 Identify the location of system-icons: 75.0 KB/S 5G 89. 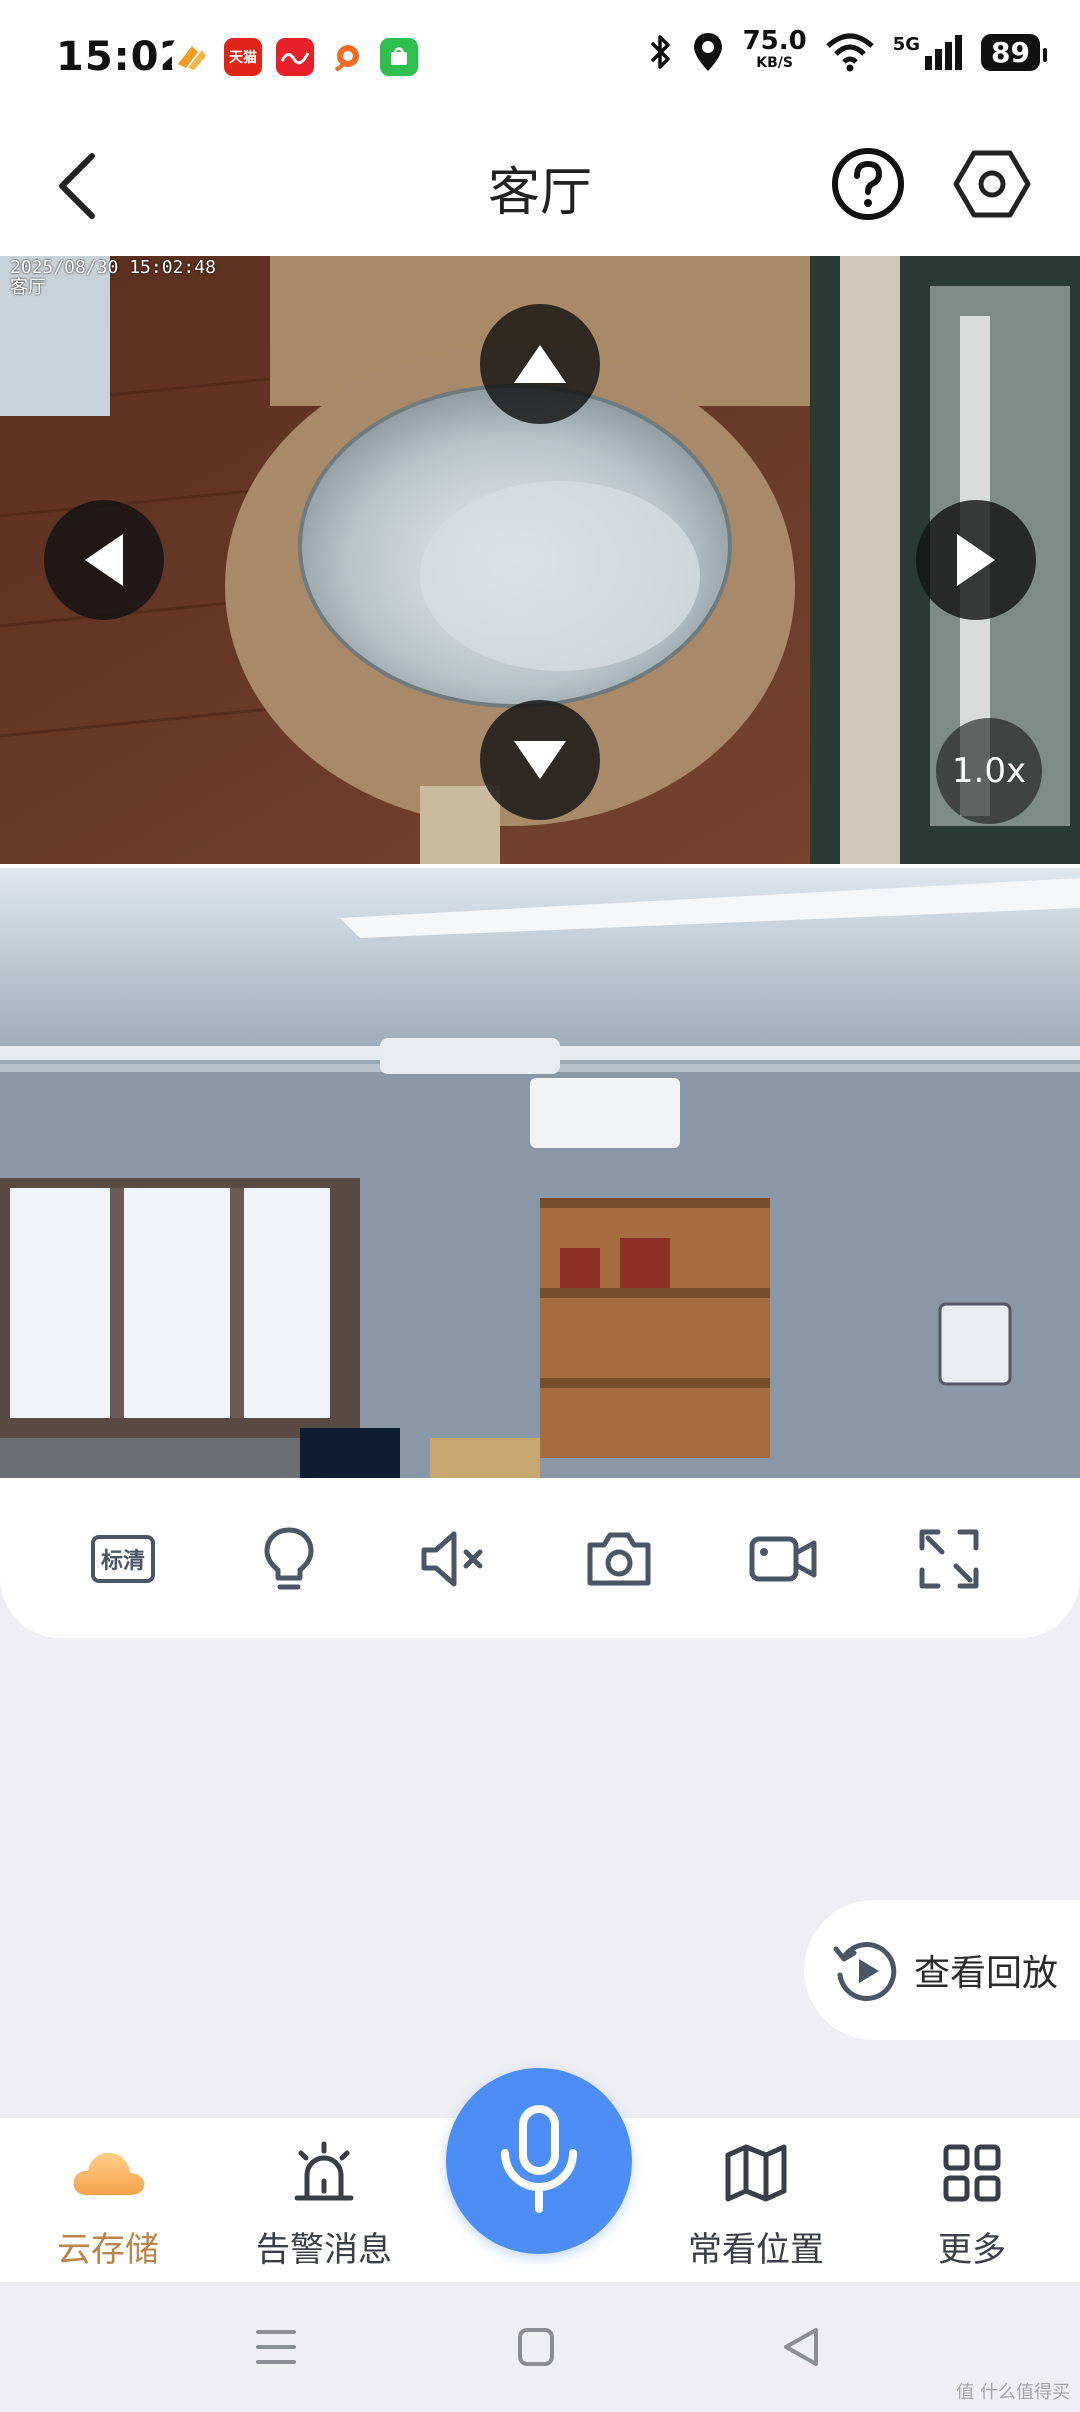
(847, 51).